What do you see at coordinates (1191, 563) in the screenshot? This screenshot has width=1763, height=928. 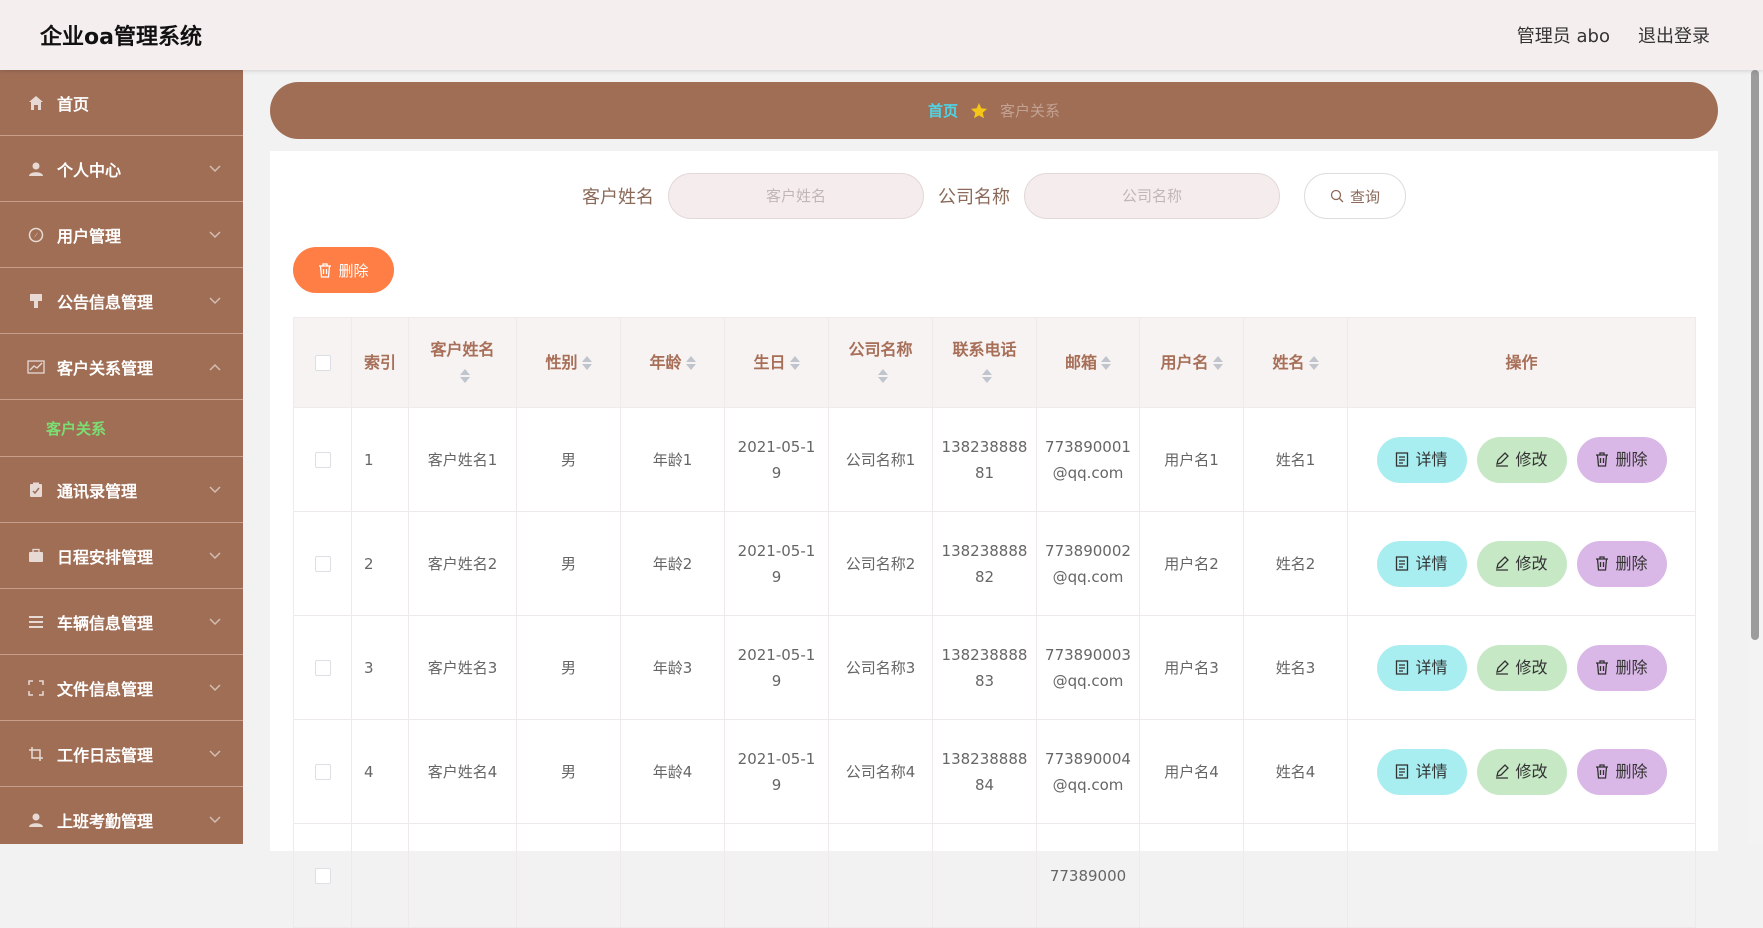 I see `cell-username: 用户名2` at bounding box center [1191, 563].